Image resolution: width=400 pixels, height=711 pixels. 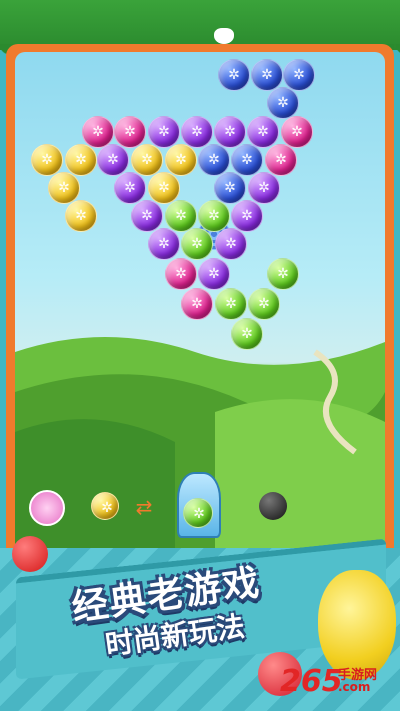 What do you see at coordinates (47, 508) in the screenshot?
I see `flower-powerup-icon` at bounding box center [47, 508].